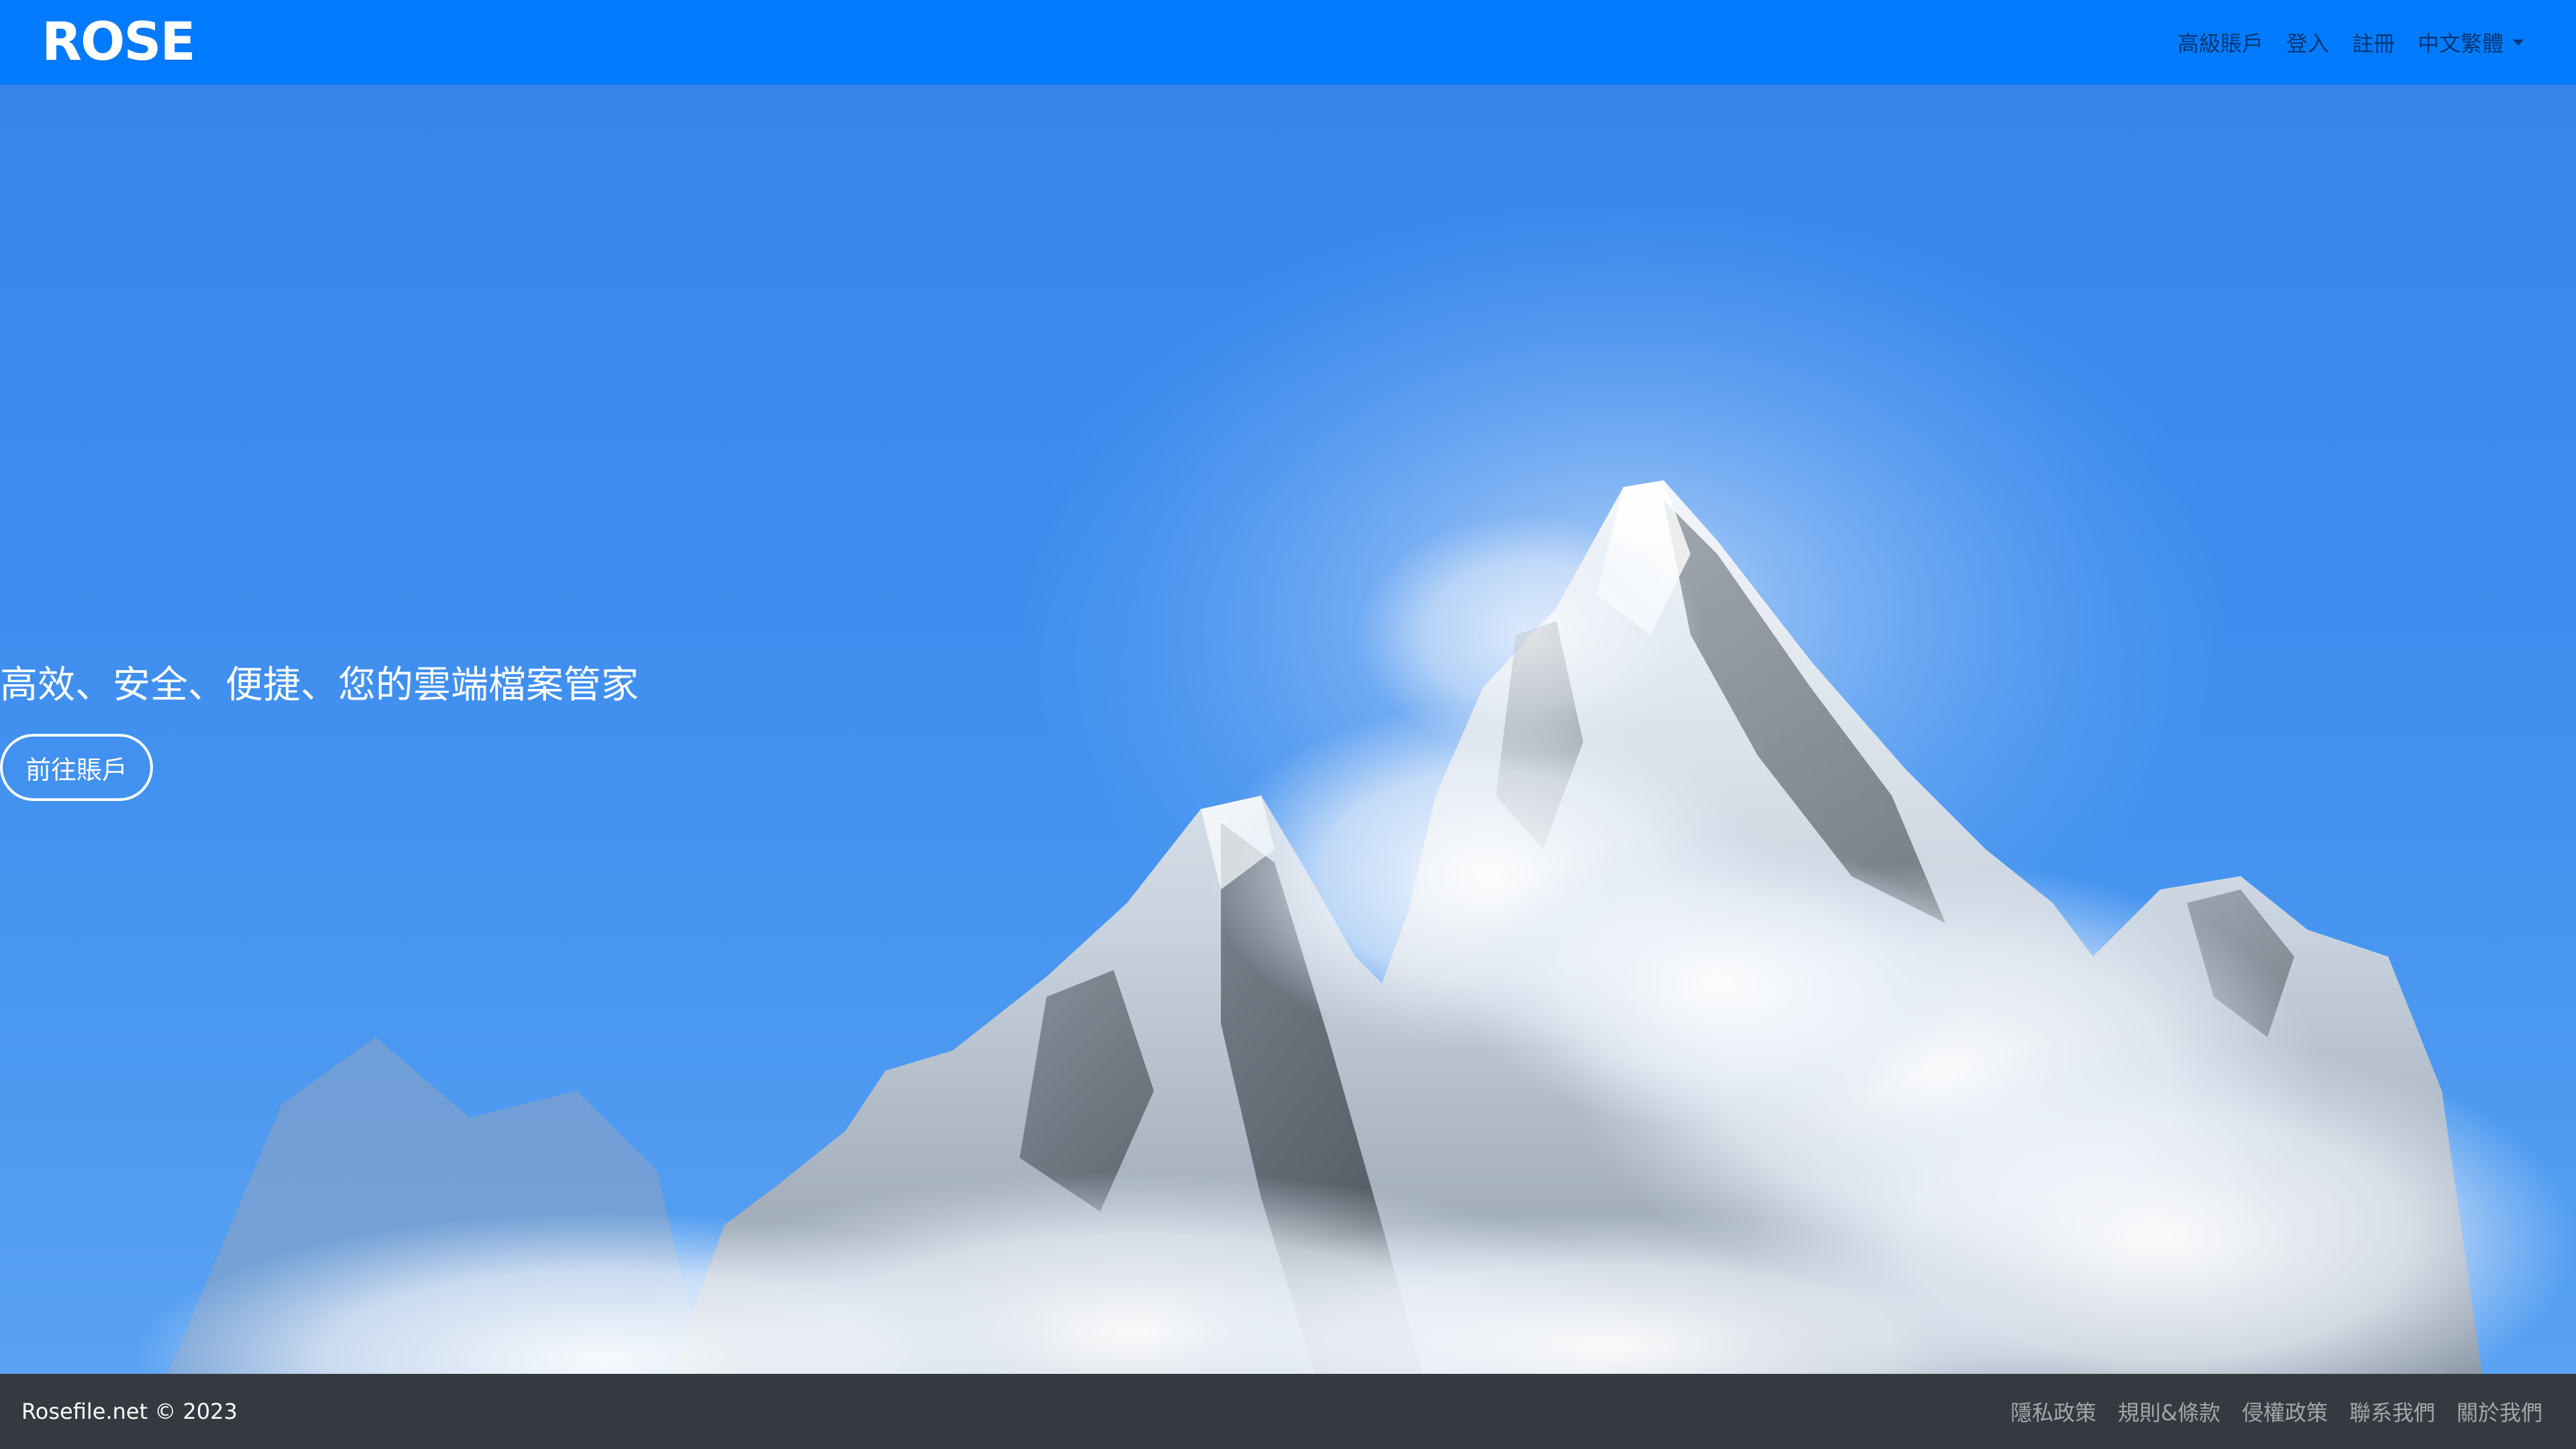 The image size is (2576, 1449). What do you see at coordinates (2499, 1411) in the screenshot?
I see `footer-link-about: 關於我們` at bounding box center [2499, 1411].